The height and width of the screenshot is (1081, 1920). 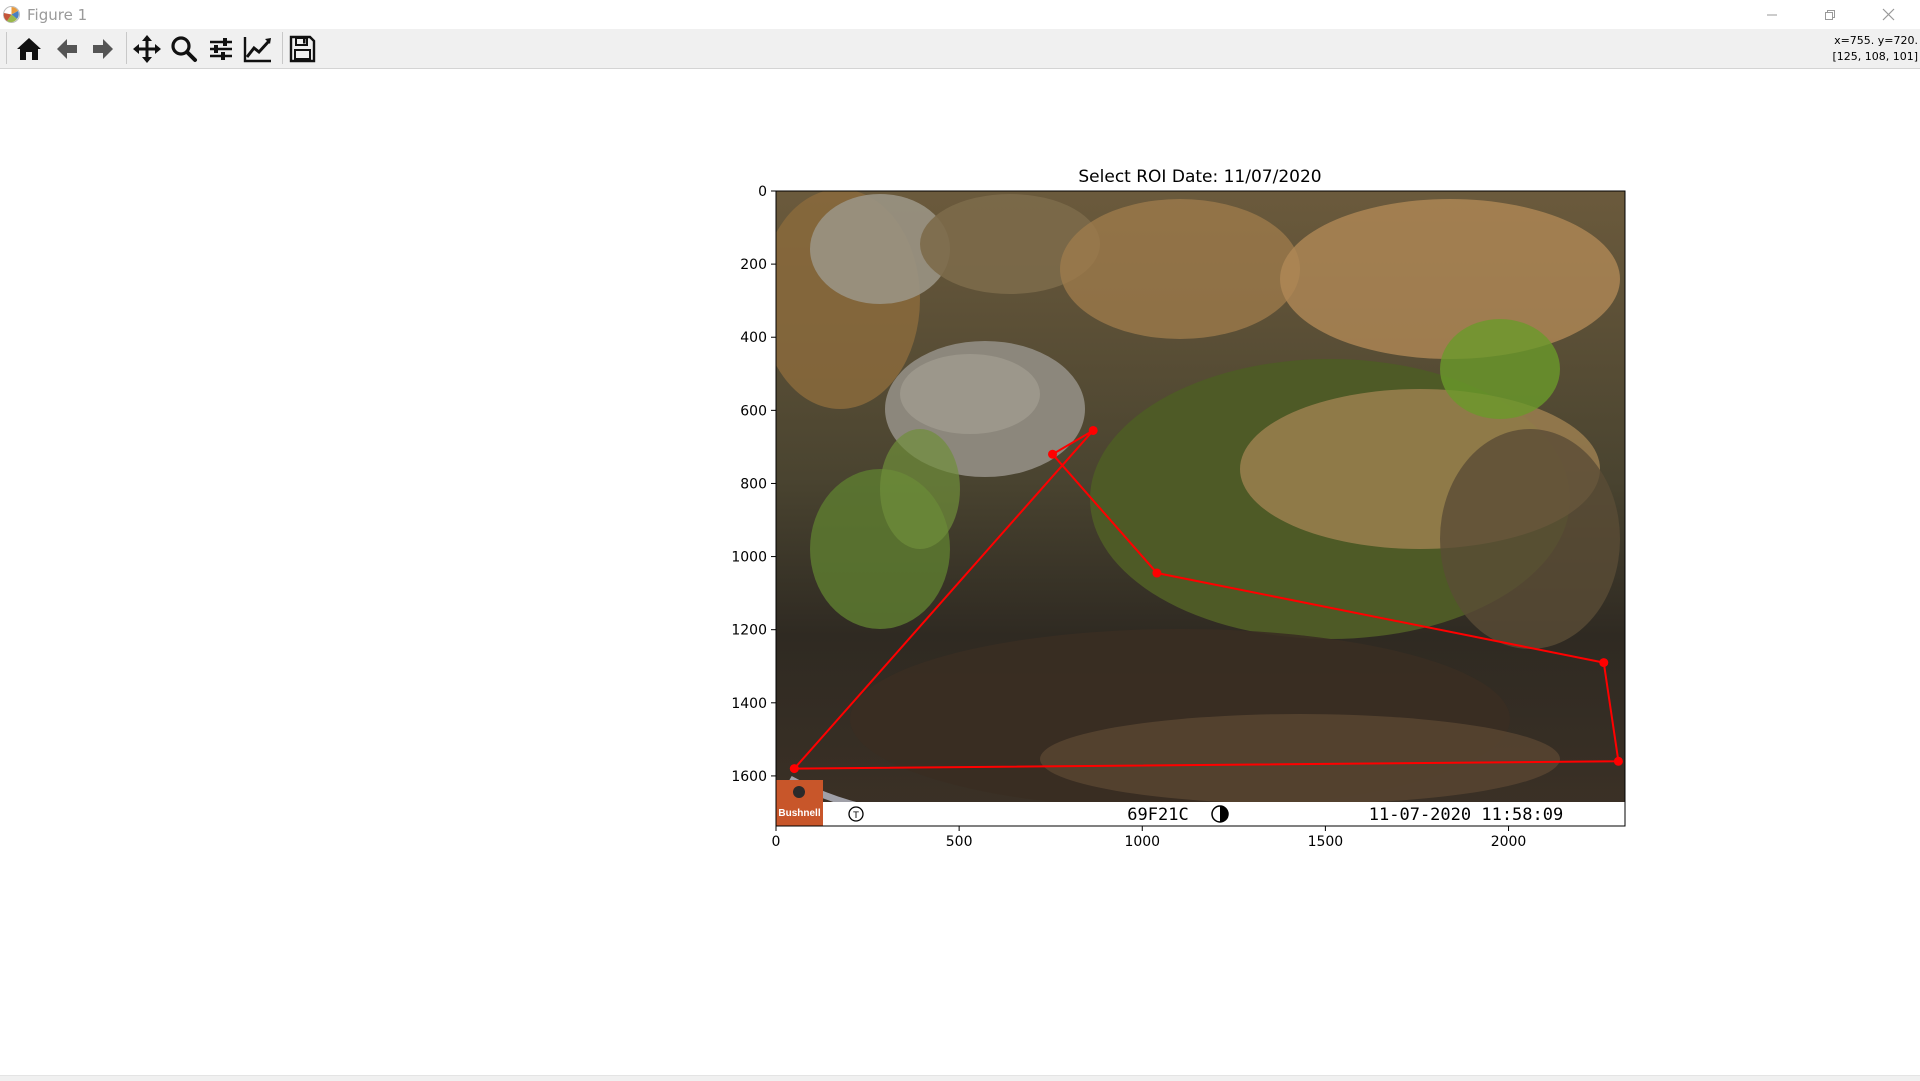 What do you see at coordinates (57, 15) in the screenshot?
I see `window-title: Figure 1` at bounding box center [57, 15].